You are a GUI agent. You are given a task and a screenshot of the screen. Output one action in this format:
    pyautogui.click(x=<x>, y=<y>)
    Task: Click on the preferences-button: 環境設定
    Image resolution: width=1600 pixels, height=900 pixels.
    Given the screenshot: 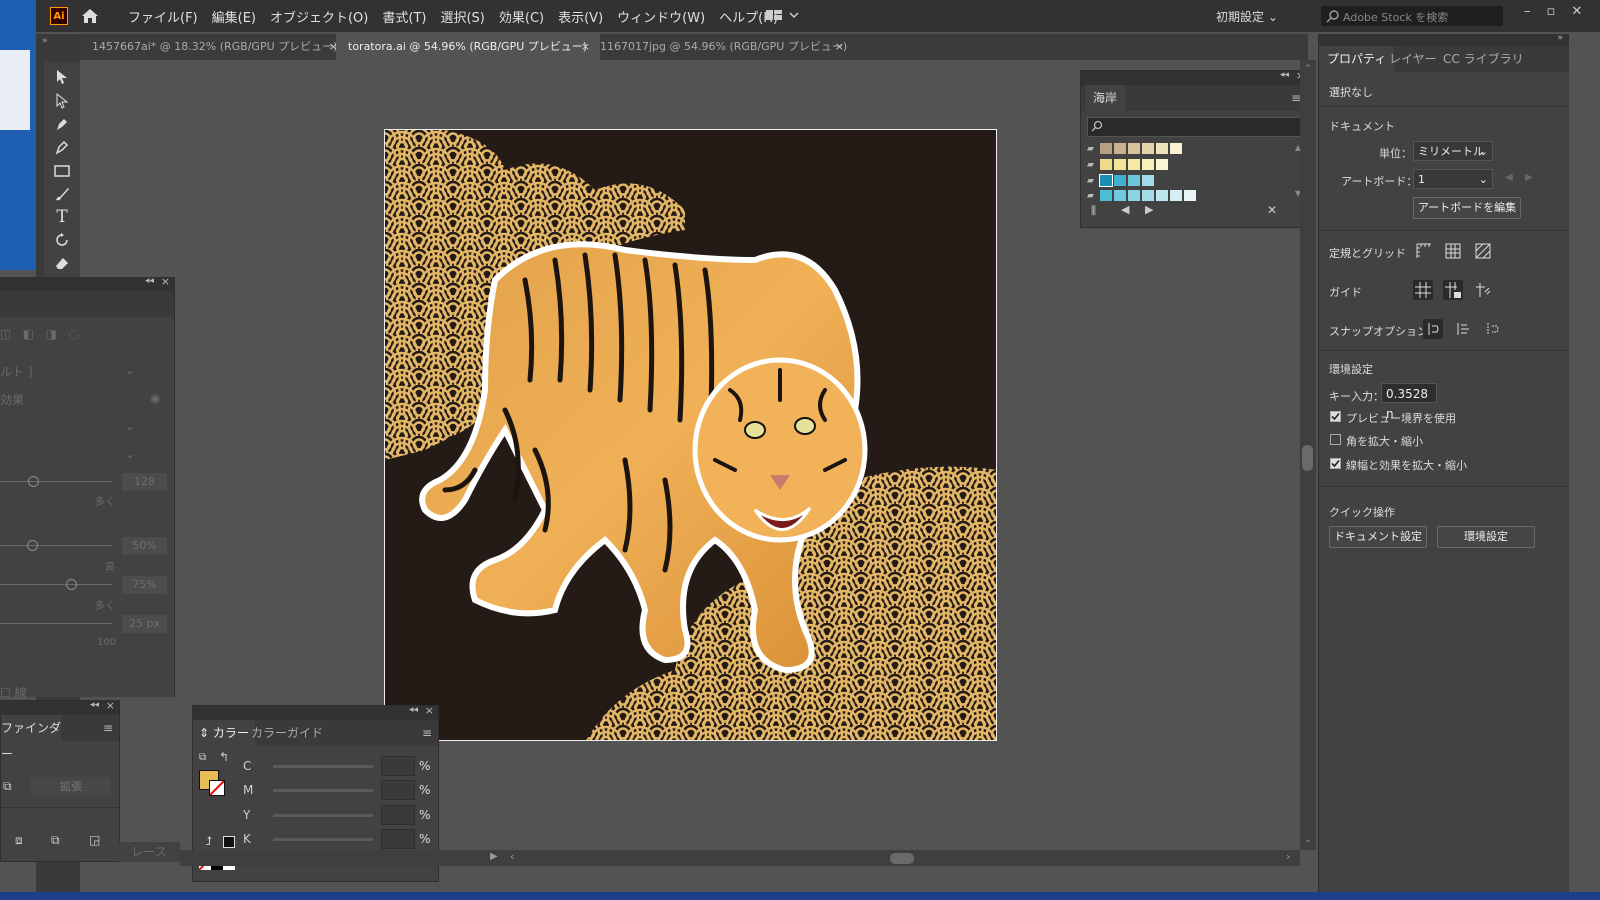 What is the action you would take?
    pyautogui.click(x=1486, y=537)
    